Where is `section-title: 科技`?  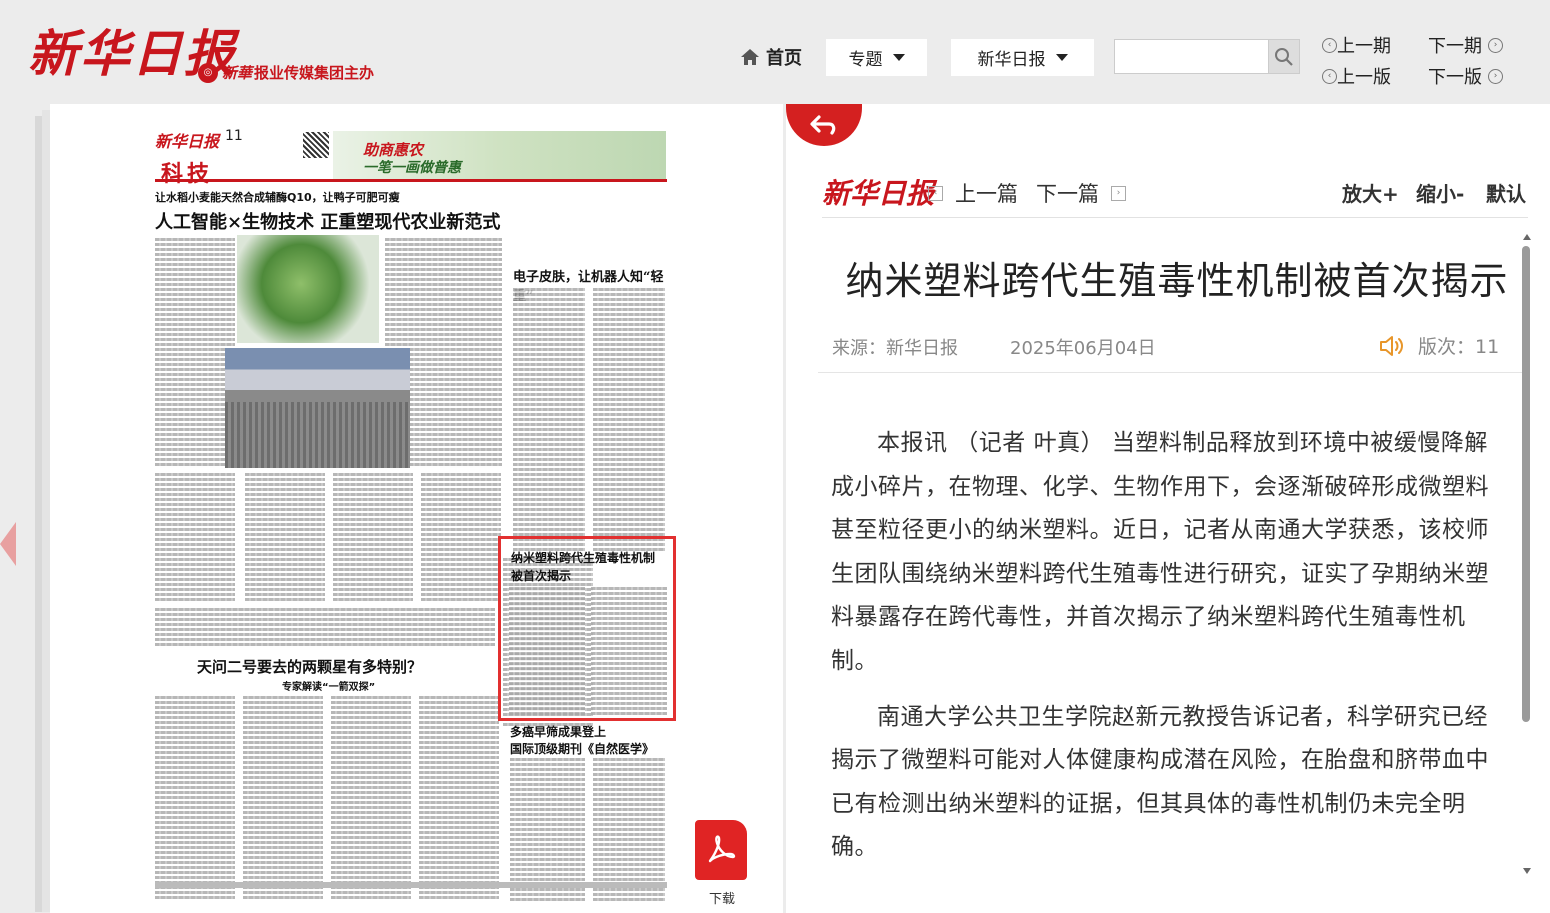 section-title: 科技 is located at coordinates (187, 174).